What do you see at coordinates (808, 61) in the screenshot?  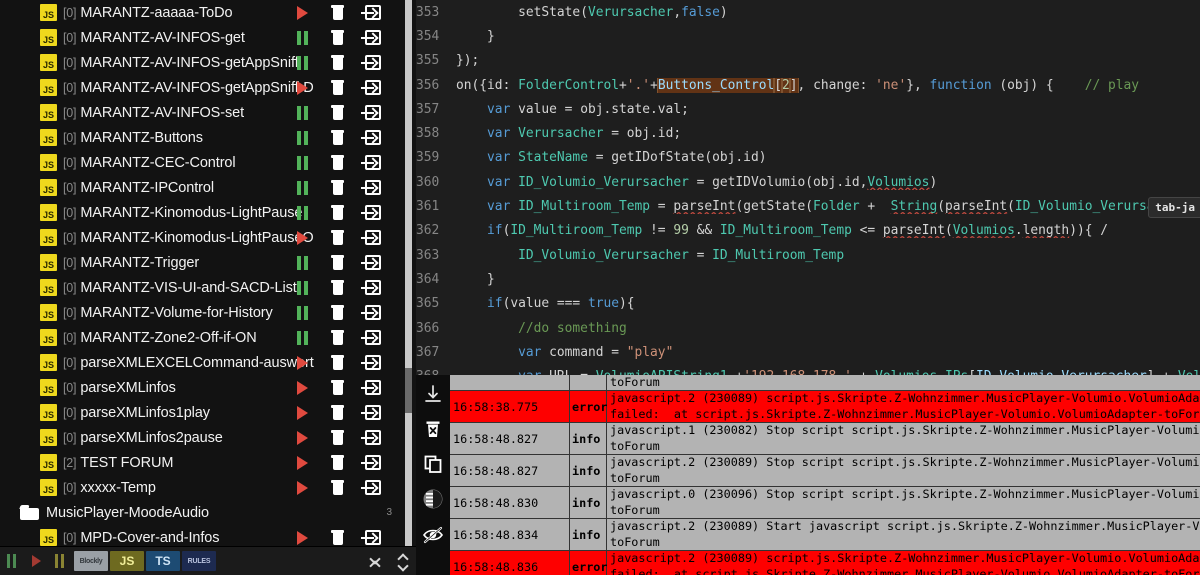 I see `code-line: 355});` at bounding box center [808, 61].